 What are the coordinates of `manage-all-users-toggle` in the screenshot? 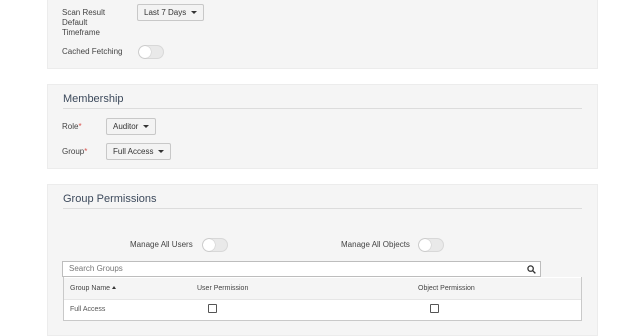 It's located at (215, 245).